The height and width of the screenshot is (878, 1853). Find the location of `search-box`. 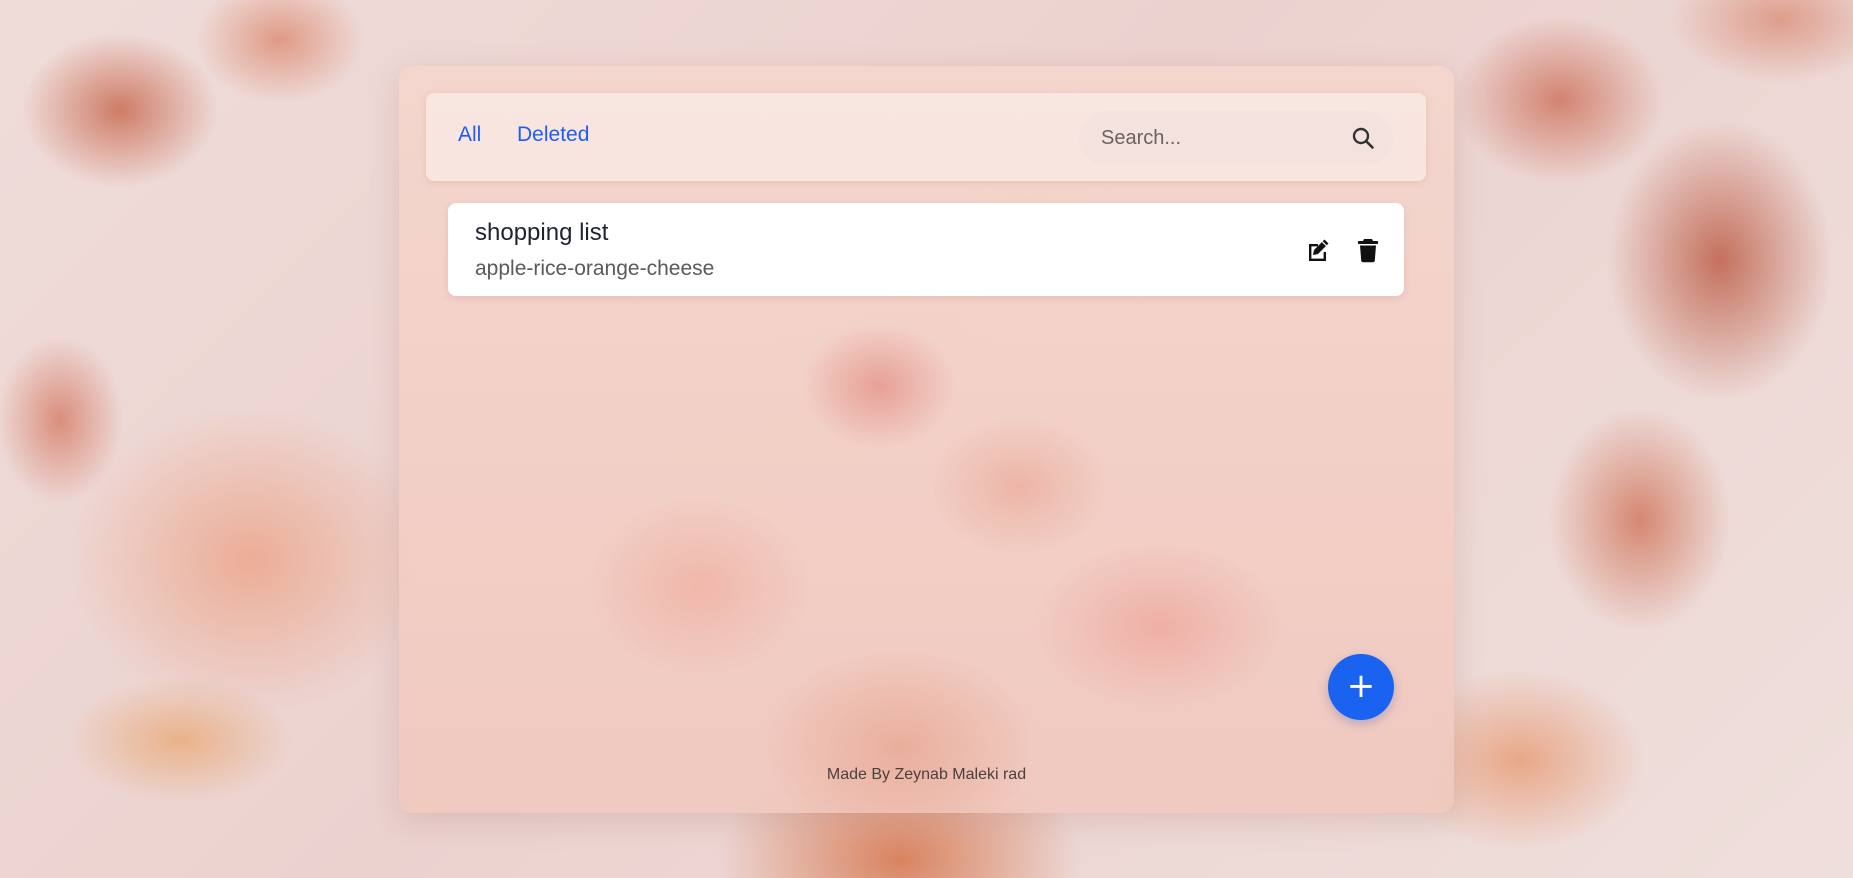

search-box is located at coordinates (1236, 138).